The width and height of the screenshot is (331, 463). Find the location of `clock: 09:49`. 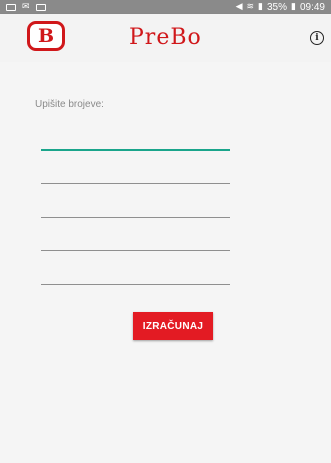

clock: 09:49 is located at coordinates (312, 7).